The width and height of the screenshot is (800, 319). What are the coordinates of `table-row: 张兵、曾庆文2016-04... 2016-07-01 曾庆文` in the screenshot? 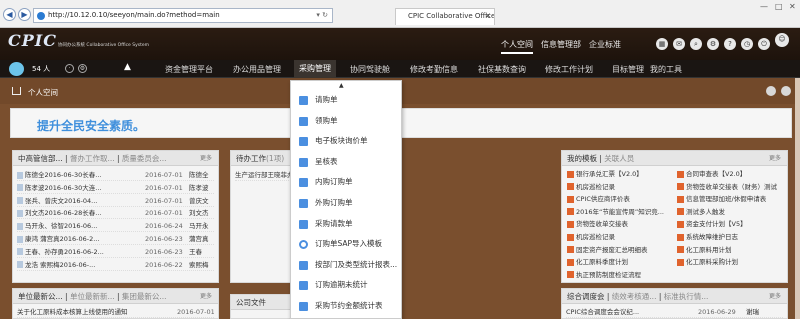 It's located at (115, 201).